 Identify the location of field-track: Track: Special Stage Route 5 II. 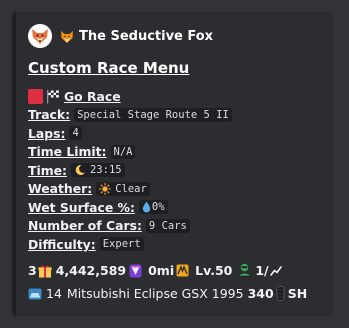
(178, 115).